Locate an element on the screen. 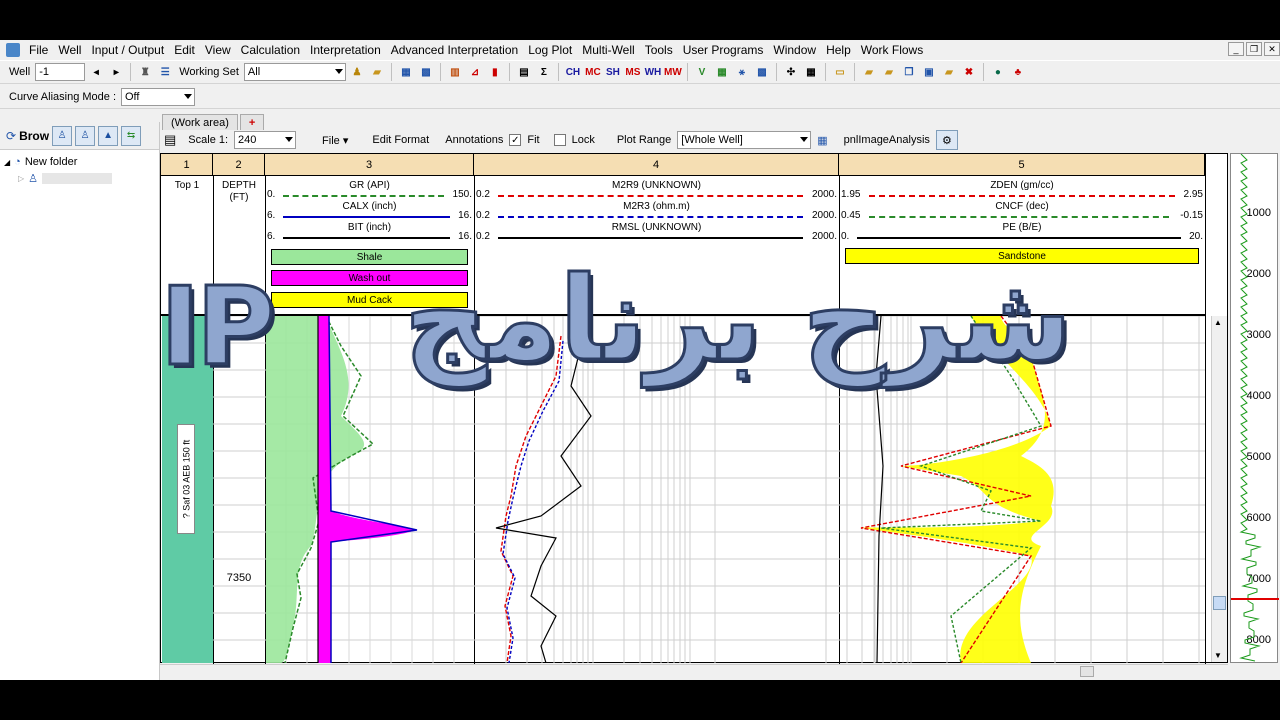 The image size is (1280, 720). mc-button: MC is located at coordinates (593, 72).